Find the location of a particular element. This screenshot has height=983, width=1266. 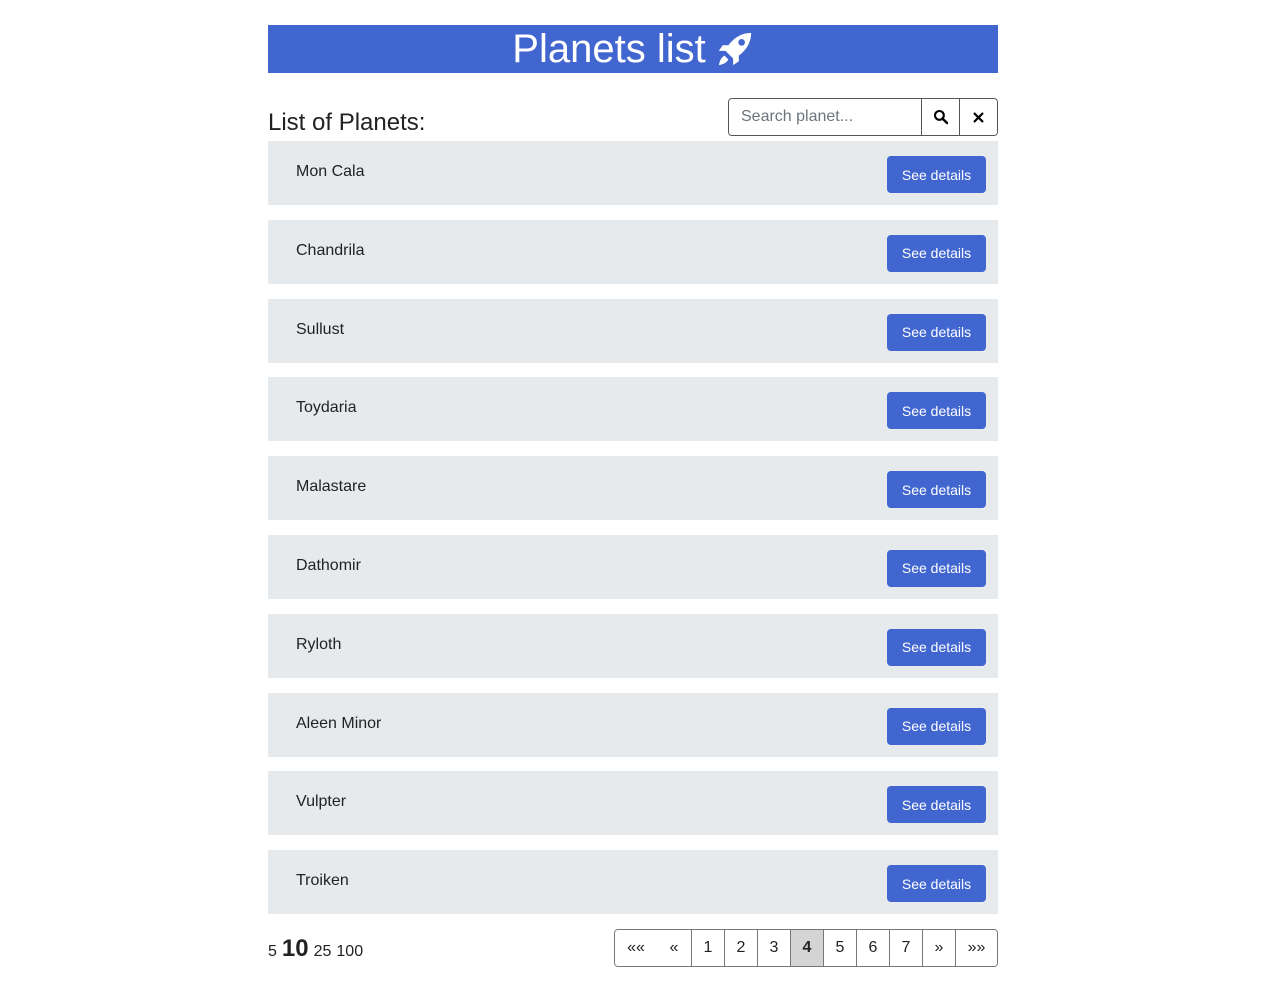

planet-name: Ryloth is located at coordinates (319, 644).